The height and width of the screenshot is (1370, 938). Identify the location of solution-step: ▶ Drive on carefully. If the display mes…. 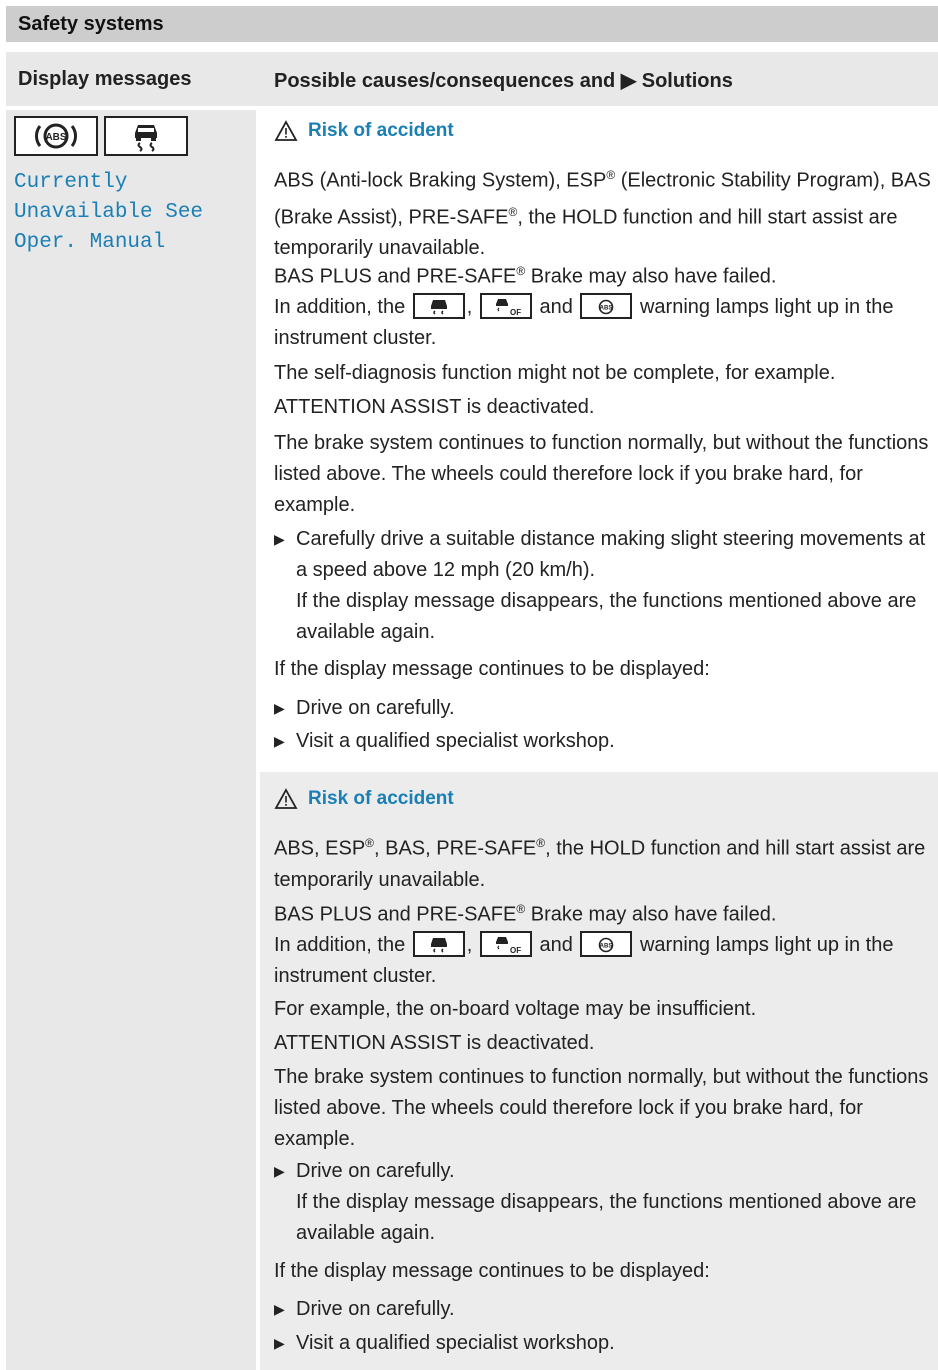
(604, 1202).